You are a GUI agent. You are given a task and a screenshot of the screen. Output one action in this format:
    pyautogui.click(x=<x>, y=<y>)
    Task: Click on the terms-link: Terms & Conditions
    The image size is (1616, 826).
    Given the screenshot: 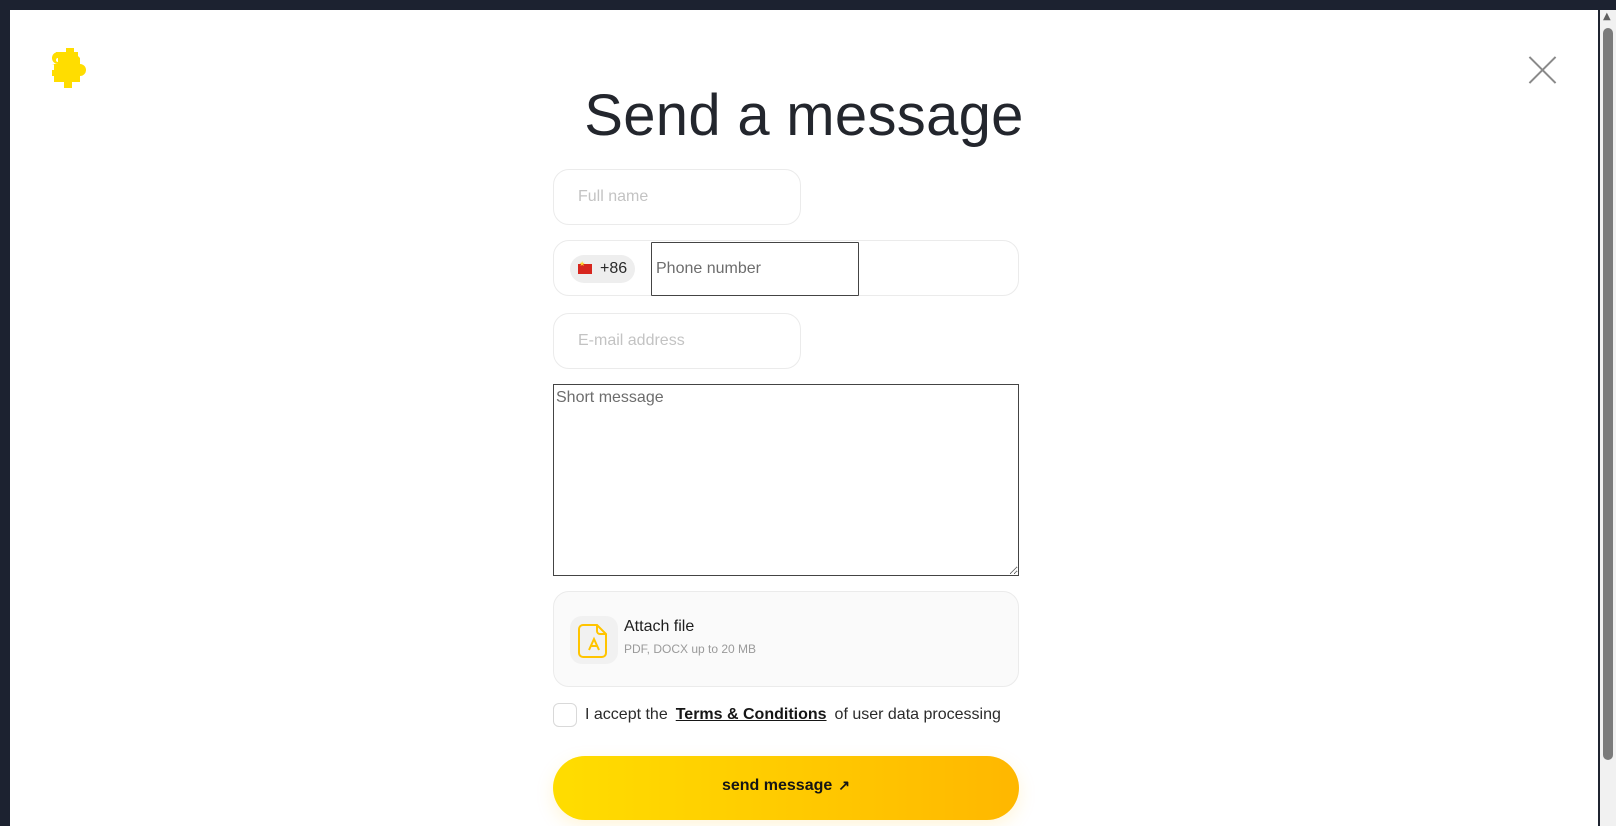 What is the action you would take?
    pyautogui.click(x=751, y=715)
    